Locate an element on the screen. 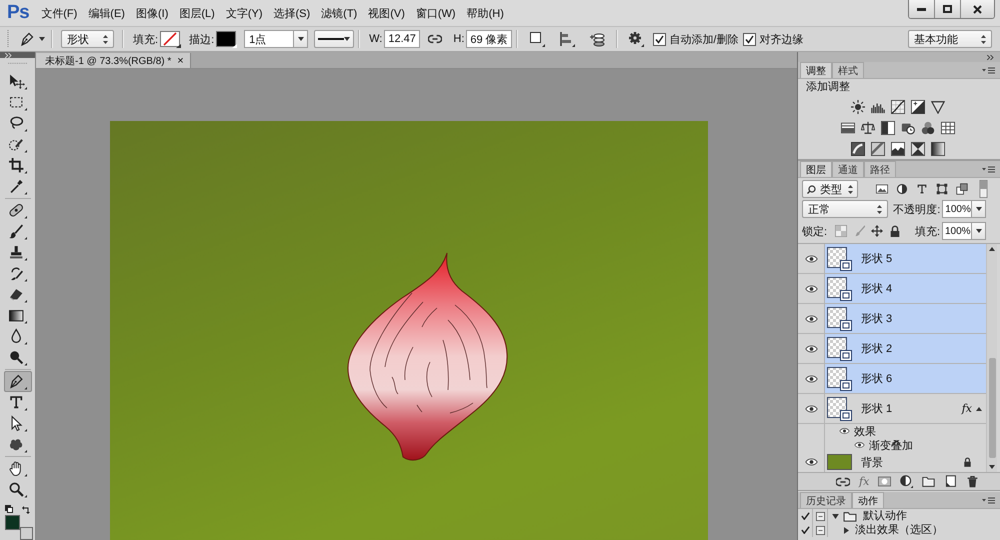 The image size is (1000, 540). gradient-square-icon is located at coordinates (938, 149).